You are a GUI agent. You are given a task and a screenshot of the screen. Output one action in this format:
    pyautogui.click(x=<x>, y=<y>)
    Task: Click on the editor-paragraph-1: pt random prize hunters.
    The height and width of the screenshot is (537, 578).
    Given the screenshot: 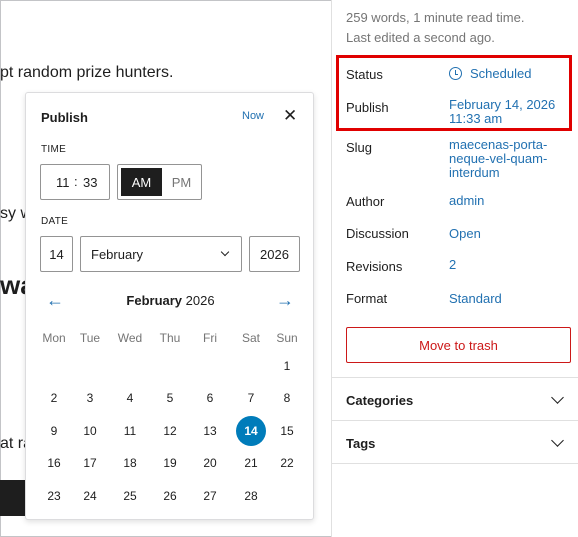 What is the action you would take?
    pyautogui.click(x=86, y=73)
    